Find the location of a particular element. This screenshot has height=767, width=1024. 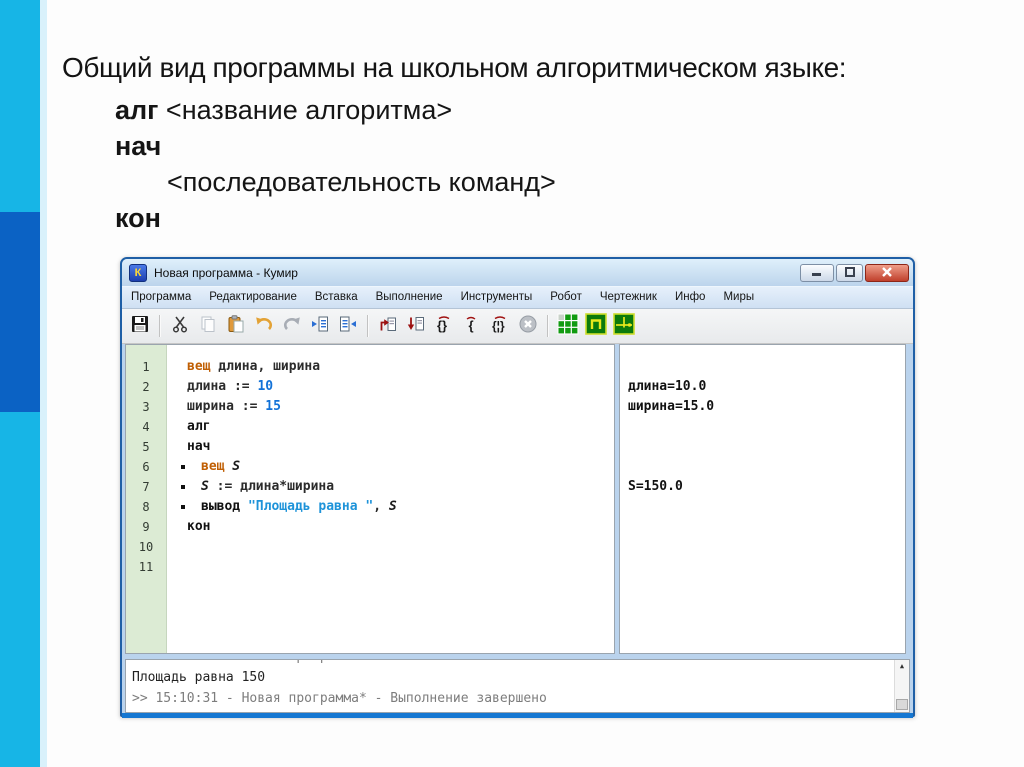

window-title: Новая программа - Кумир is located at coordinates (226, 272).